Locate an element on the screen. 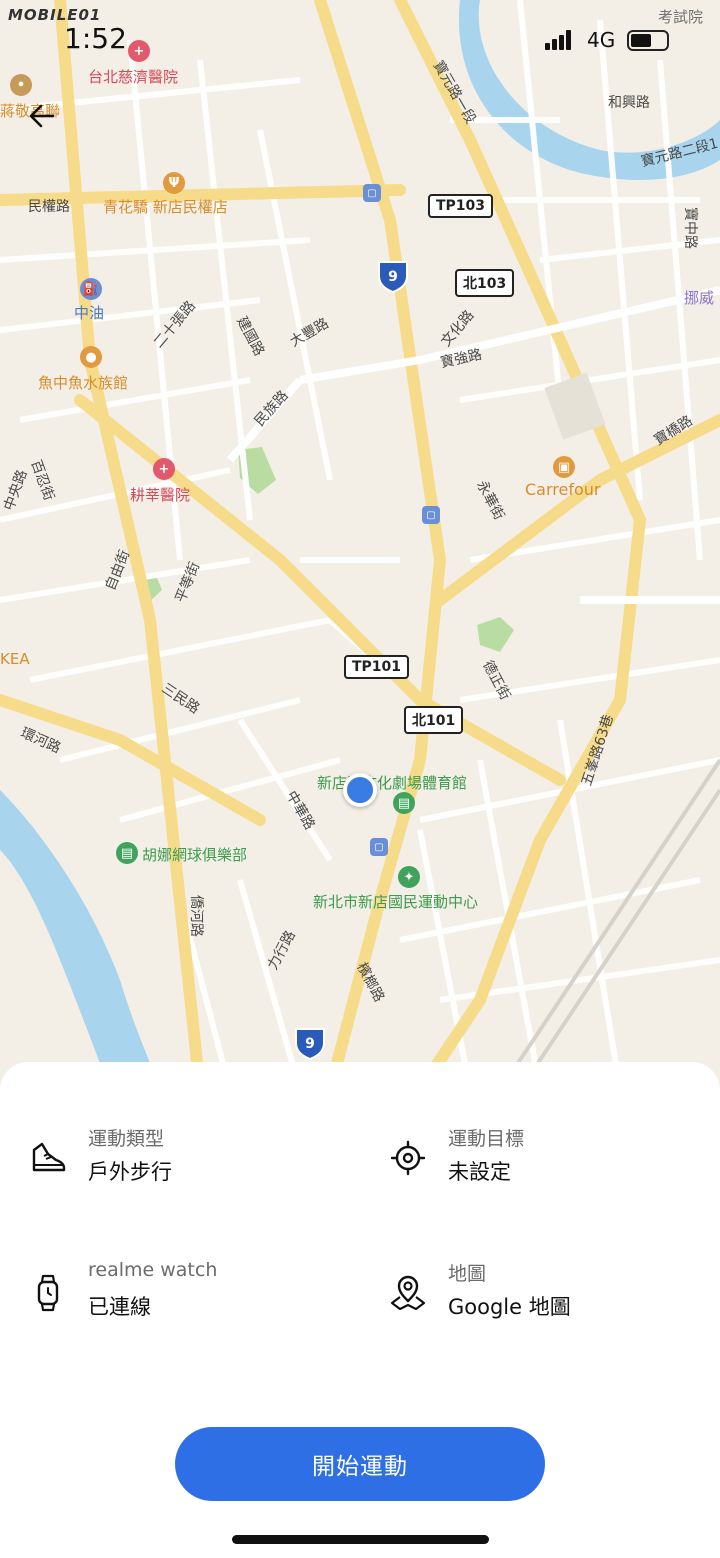  poi-hospital-2: 耕莘醫院 is located at coordinates (160, 494).